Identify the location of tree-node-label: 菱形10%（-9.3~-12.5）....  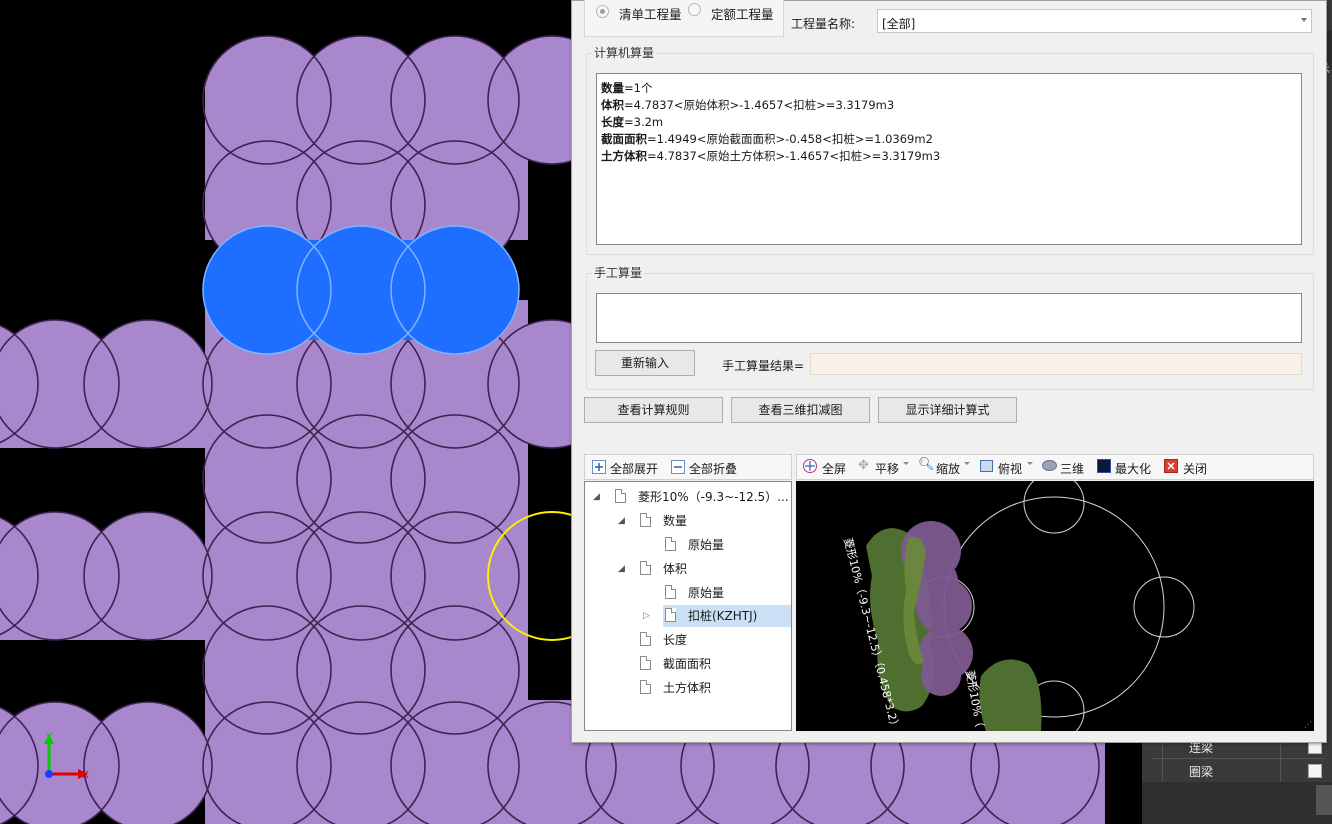
(713, 497).